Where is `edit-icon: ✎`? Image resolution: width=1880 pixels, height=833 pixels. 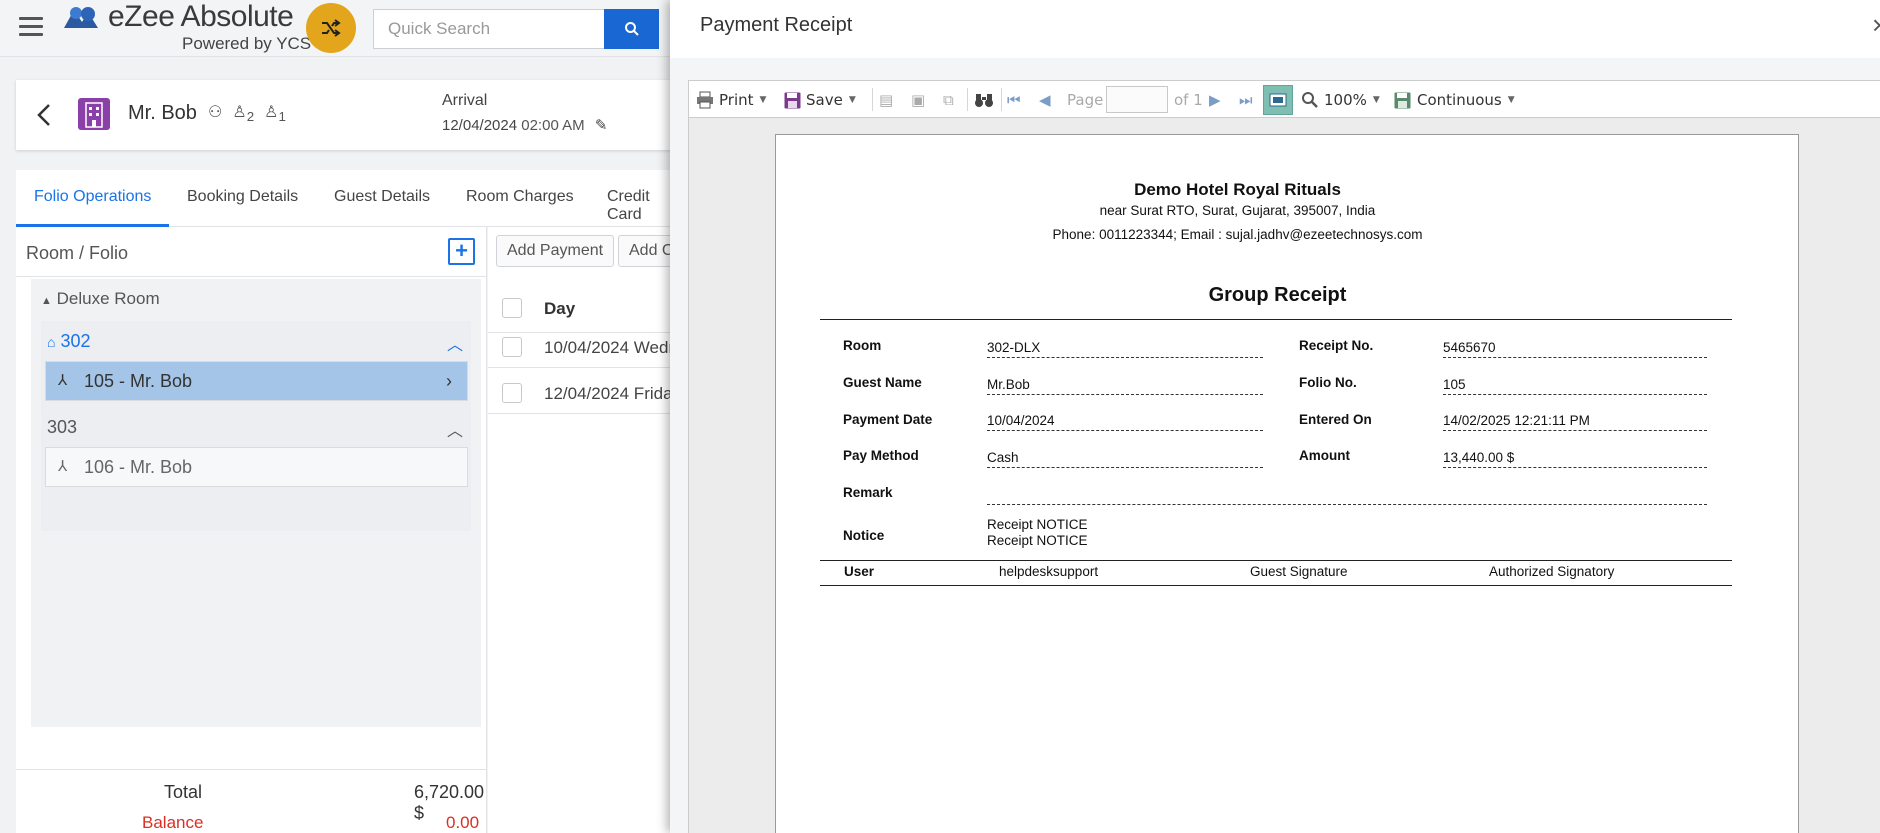 edit-icon: ✎ is located at coordinates (601, 125).